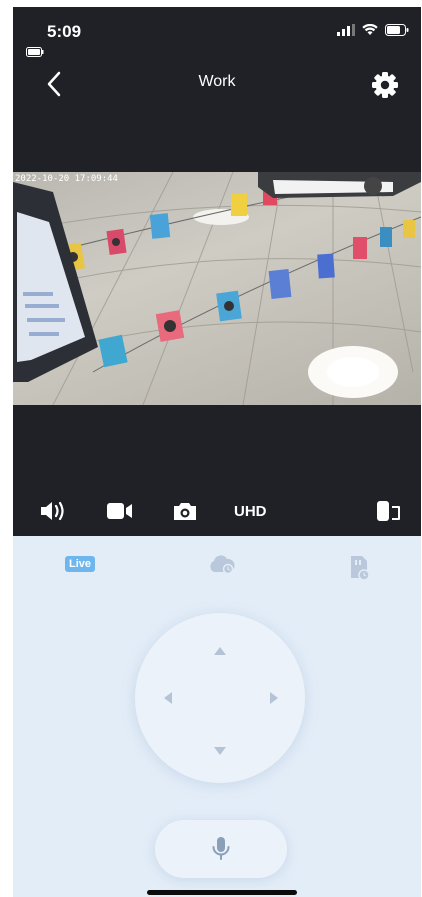 The image size is (422, 897). What do you see at coordinates (217, 512) in the screenshot?
I see `video-controls: UHD` at bounding box center [217, 512].